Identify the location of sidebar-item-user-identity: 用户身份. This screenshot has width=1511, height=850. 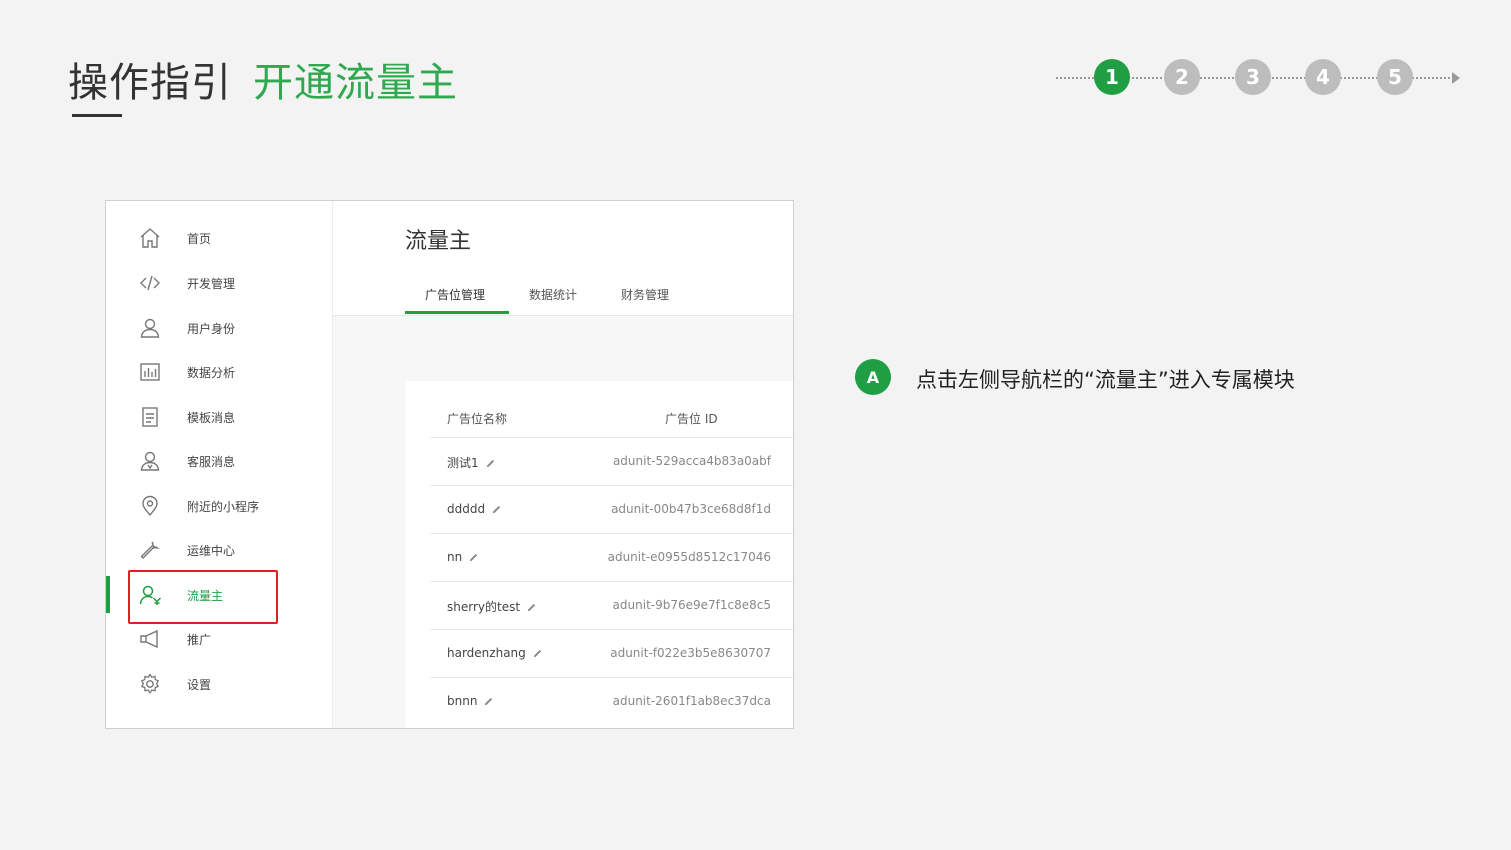
(219, 328).